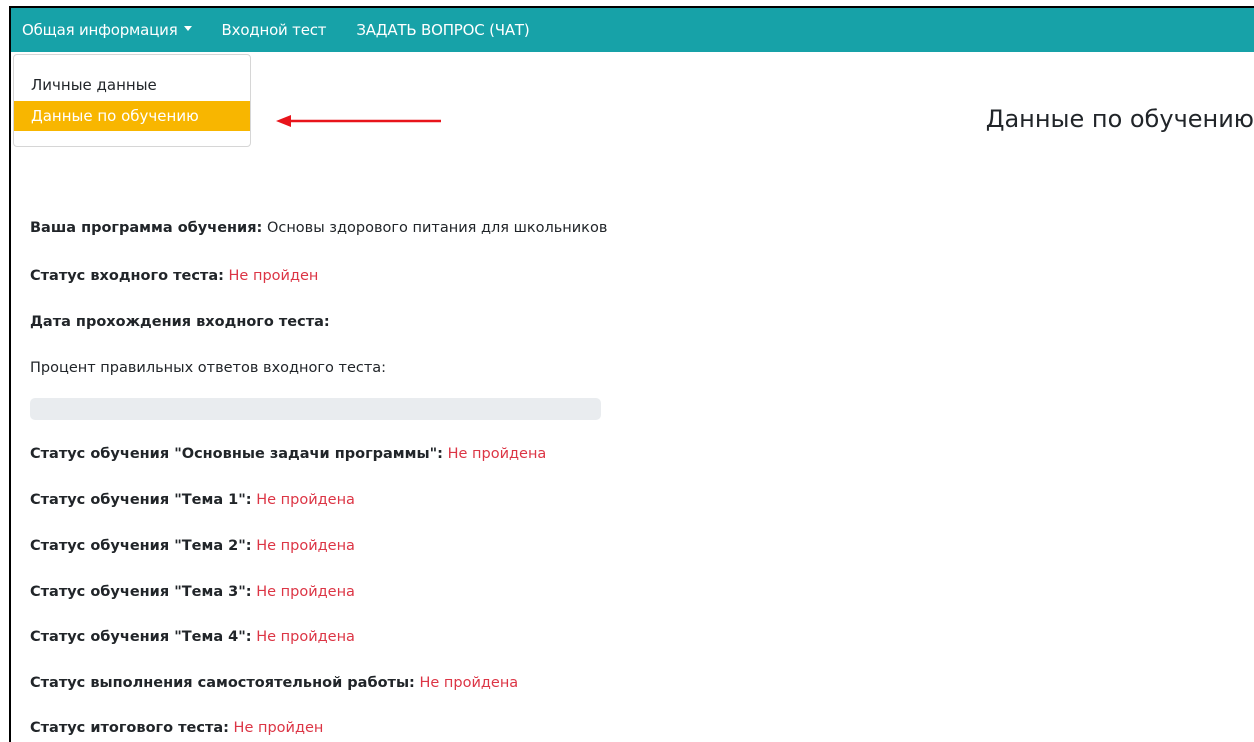 The width and height of the screenshot is (1254, 742). Describe the element at coordinates (273, 276) in the screenshot. I see `entrance-status-value: Не пройден` at that location.